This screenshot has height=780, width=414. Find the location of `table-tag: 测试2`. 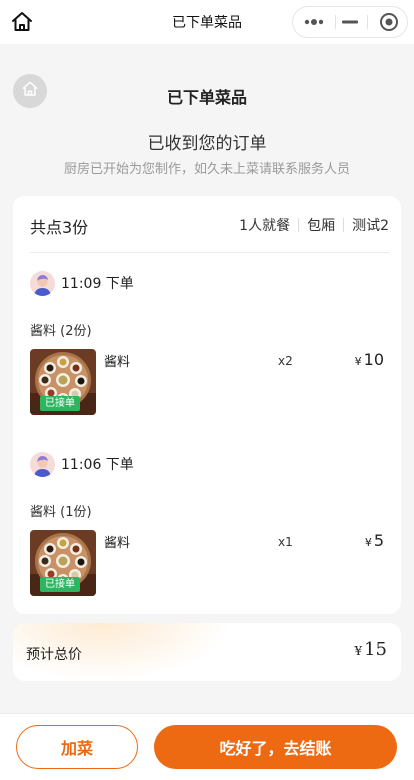

table-tag: 测试2 is located at coordinates (370, 226).